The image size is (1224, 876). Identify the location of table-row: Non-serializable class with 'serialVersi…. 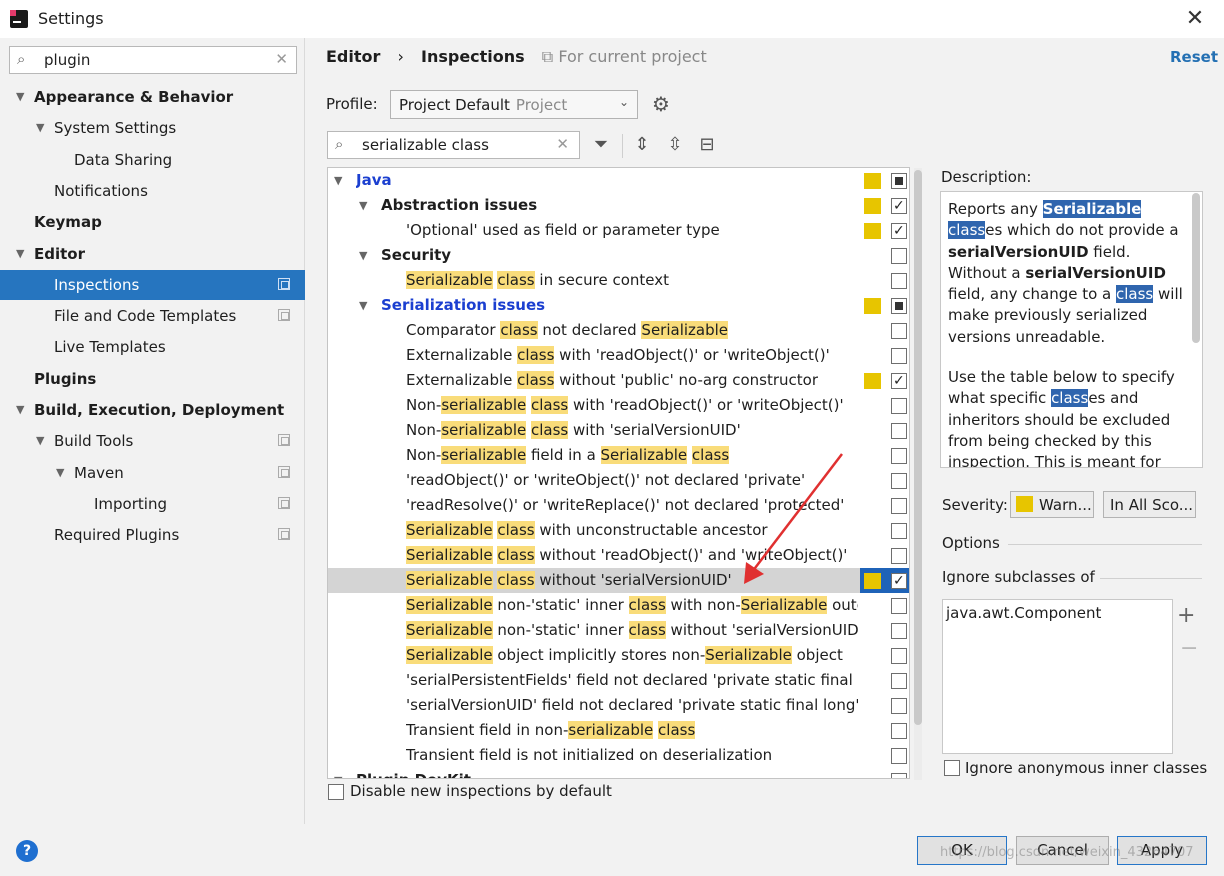
(618, 430).